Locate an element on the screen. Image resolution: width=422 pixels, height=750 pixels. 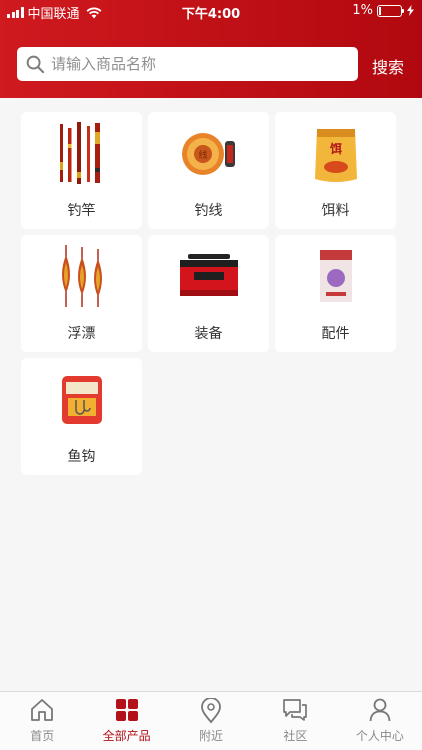
search-input is located at coordinates (191, 64).